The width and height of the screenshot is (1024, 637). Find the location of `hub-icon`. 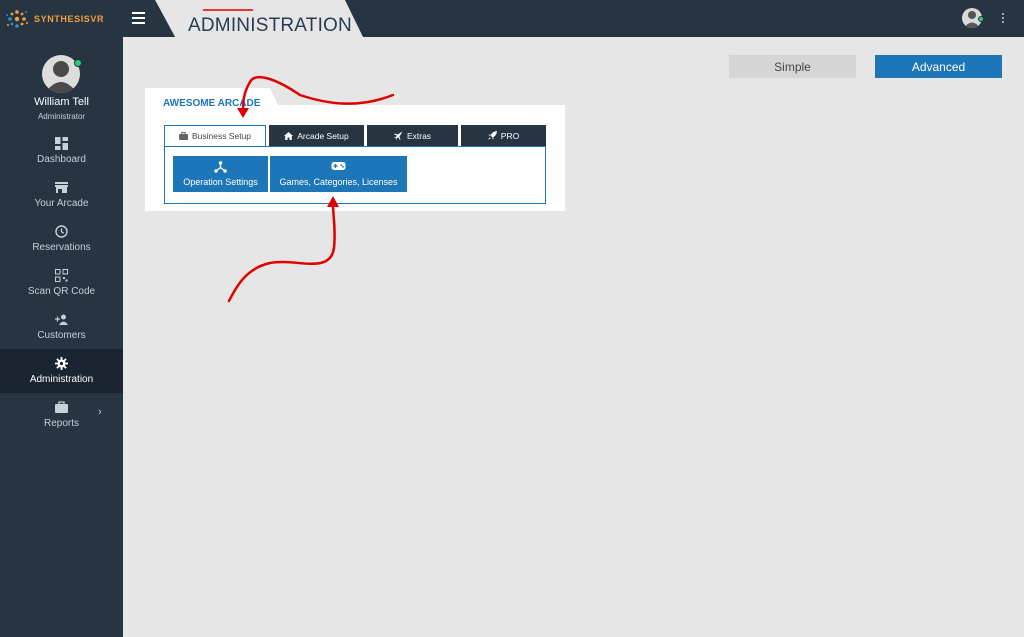

hub-icon is located at coordinates (220, 167).